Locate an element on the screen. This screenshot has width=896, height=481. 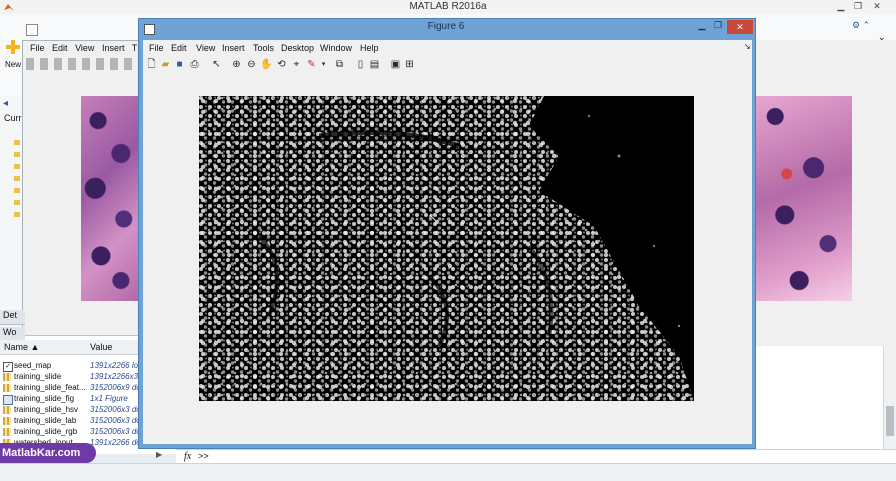
link-icon: ⧉ is located at coordinates (339, 65).